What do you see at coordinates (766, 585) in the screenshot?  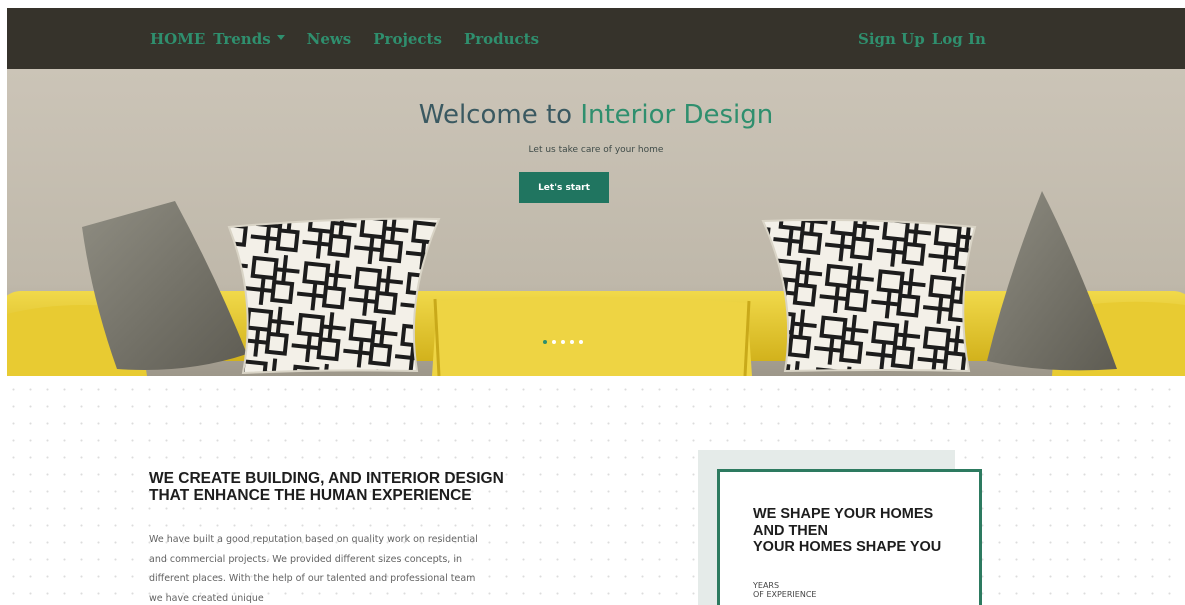 I see `caption-line-1: YEARS` at bounding box center [766, 585].